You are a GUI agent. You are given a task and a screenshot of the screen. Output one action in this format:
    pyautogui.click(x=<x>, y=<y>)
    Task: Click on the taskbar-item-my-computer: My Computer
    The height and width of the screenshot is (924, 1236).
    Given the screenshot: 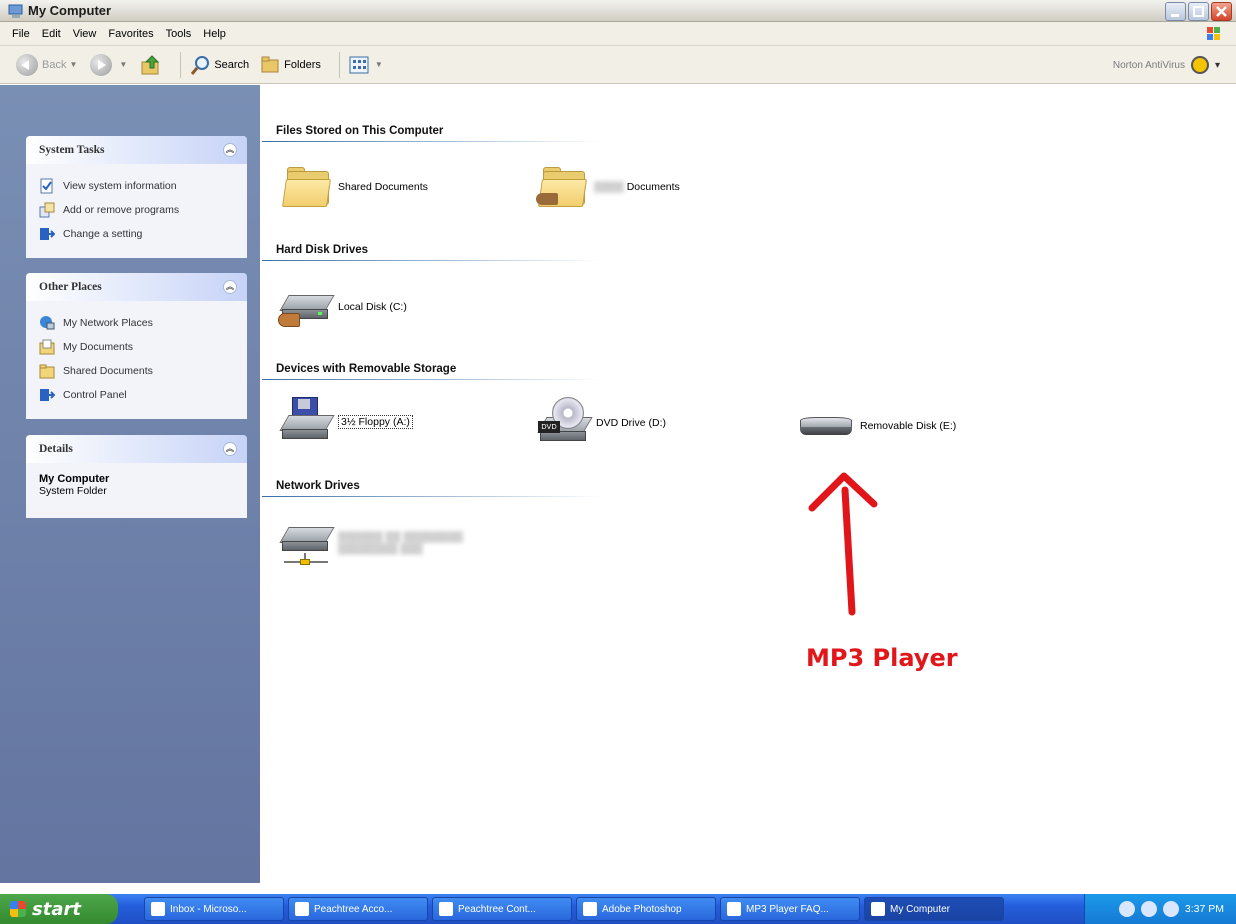 What is the action you would take?
    pyautogui.click(x=934, y=909)
    